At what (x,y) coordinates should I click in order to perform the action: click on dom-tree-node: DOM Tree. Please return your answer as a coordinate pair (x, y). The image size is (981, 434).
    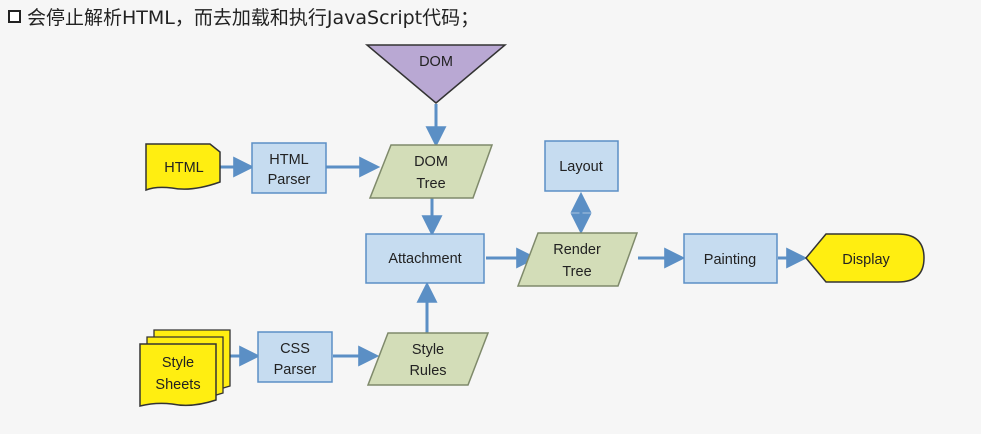
    Looking at the image, I should click on (431, 171).